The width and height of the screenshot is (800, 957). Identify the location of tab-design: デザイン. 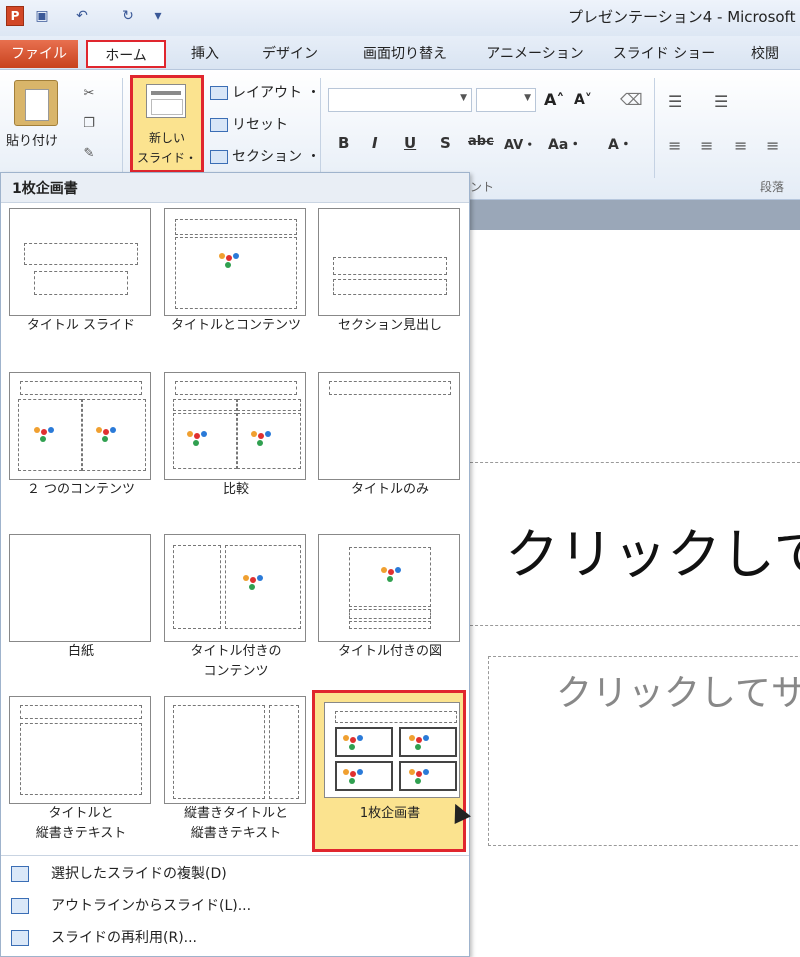
(290, 54).